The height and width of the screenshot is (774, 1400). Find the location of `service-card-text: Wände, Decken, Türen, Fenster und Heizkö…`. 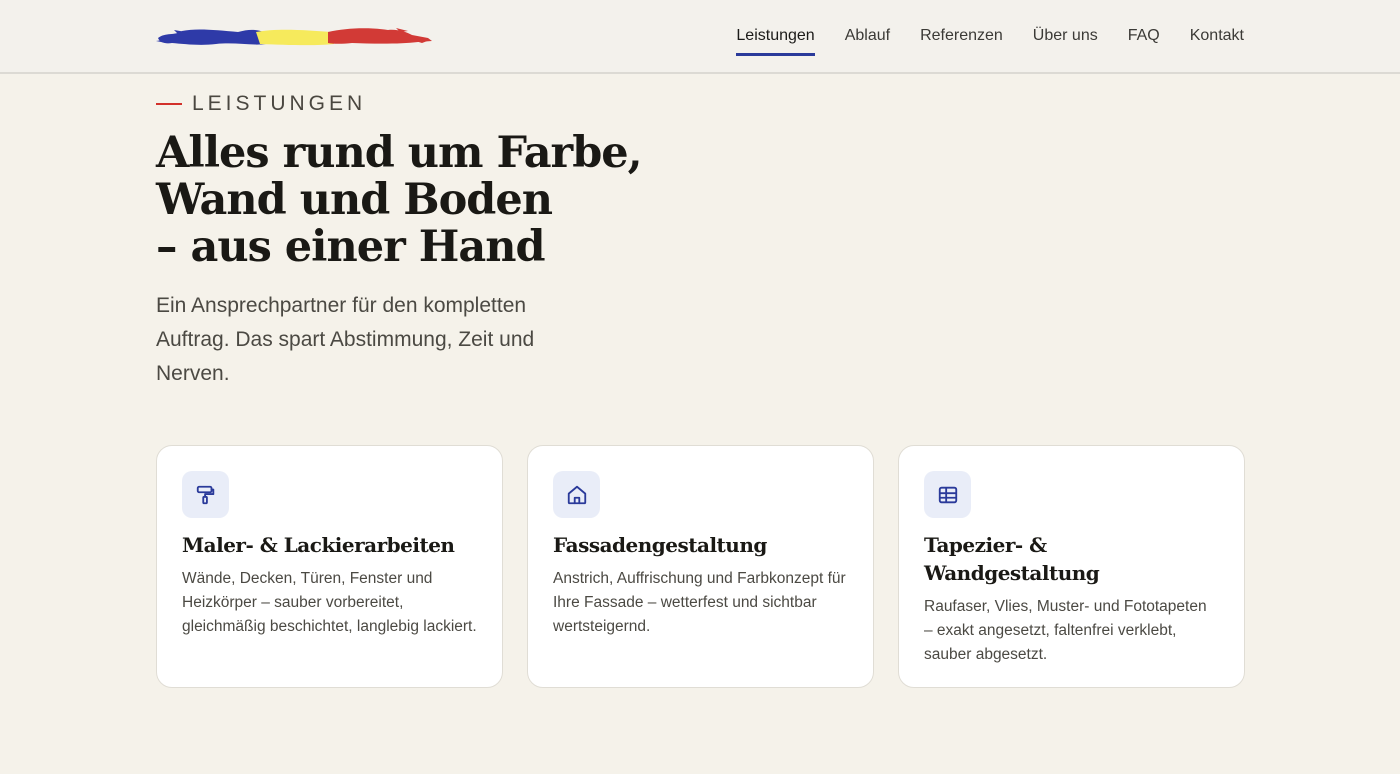

service-card-text: Wände, Decken, Türen, Fenster und Heizkö… is located at coordinates (329, 602).